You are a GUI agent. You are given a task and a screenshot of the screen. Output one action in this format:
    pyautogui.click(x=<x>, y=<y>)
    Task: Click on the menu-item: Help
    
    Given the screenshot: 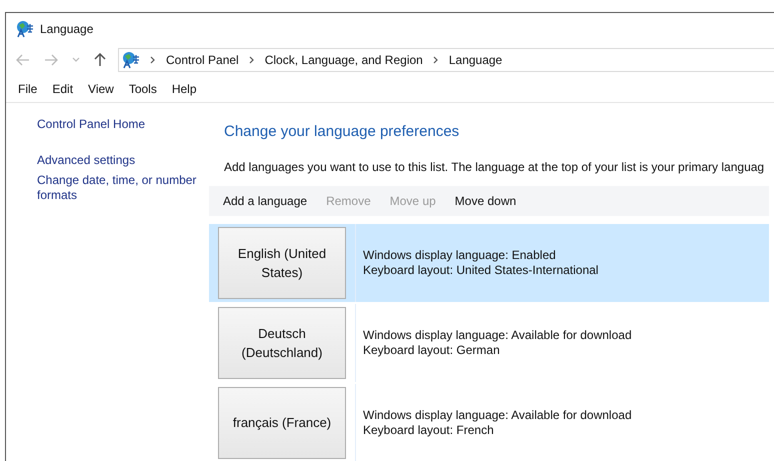 What is the action you would take?
    pyautogui.click(x=184, y=89)
    